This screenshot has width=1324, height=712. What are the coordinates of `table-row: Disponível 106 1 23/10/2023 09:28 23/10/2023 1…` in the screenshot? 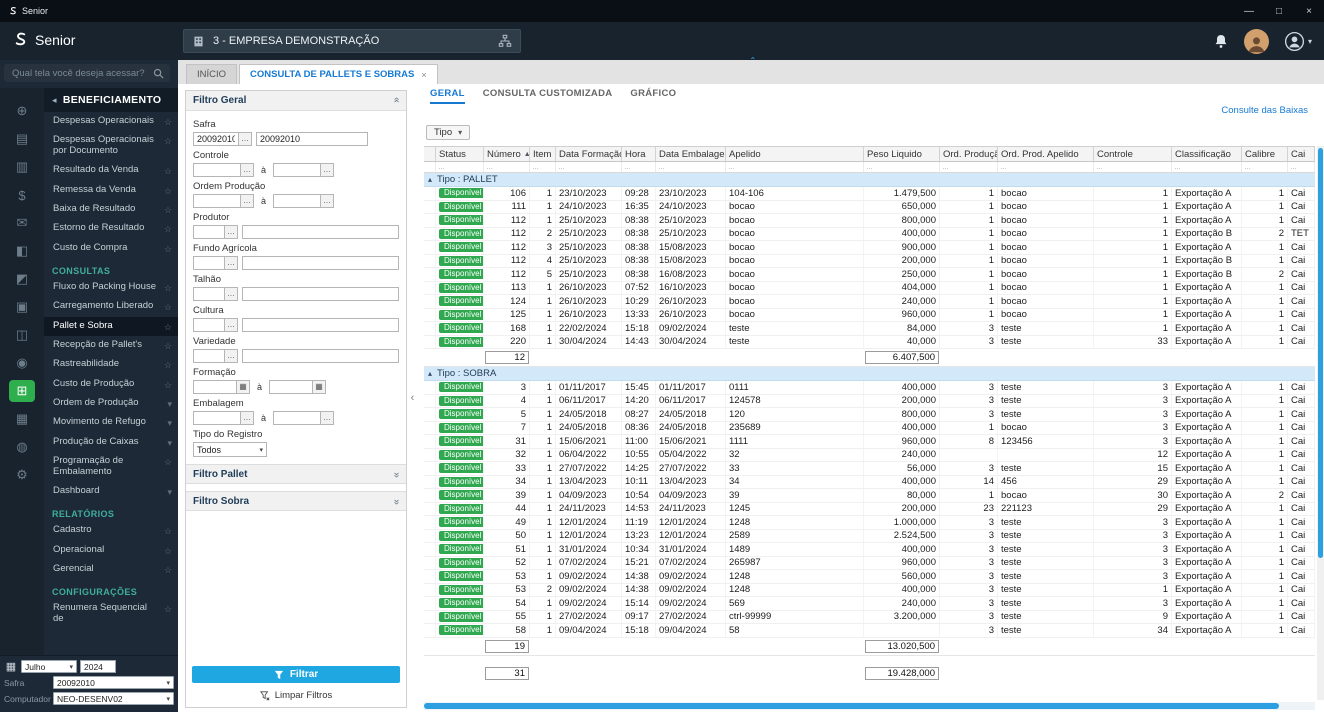 It's located at (869, 194).